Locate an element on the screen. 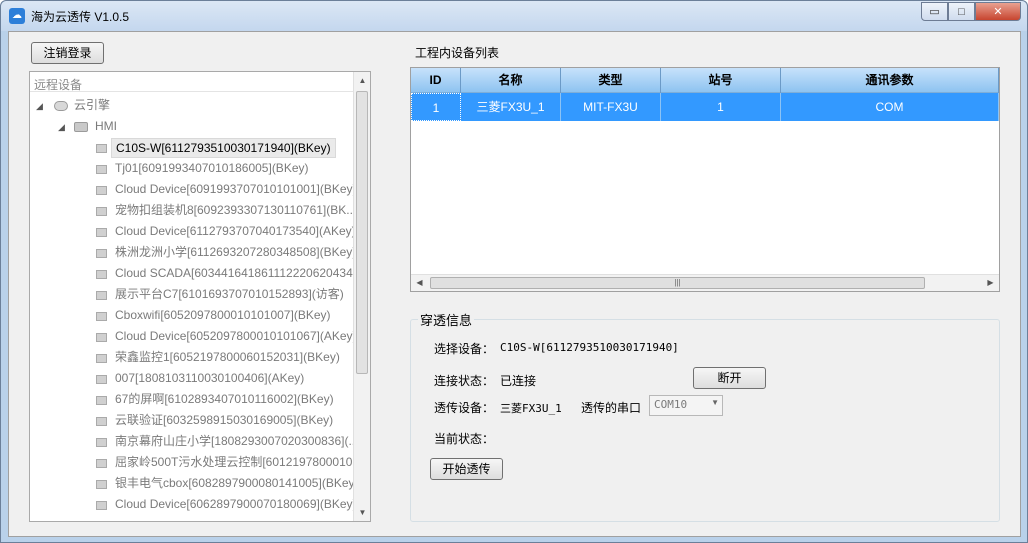 The image size is (1028, 543). serial-port-select: COM10 ▼ is located at coordinates (686, 405).